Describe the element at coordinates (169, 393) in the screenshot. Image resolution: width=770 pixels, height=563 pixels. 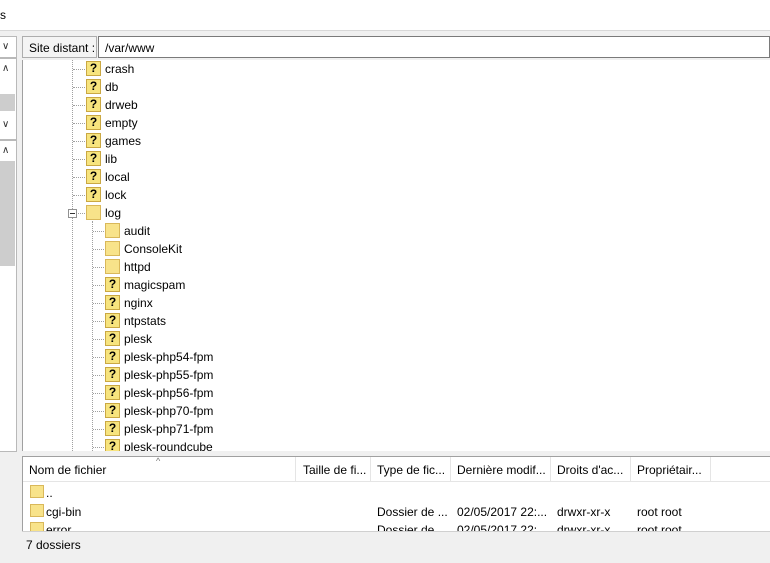
I see `tree-node-label: plesk-php56-fpm` at that location.